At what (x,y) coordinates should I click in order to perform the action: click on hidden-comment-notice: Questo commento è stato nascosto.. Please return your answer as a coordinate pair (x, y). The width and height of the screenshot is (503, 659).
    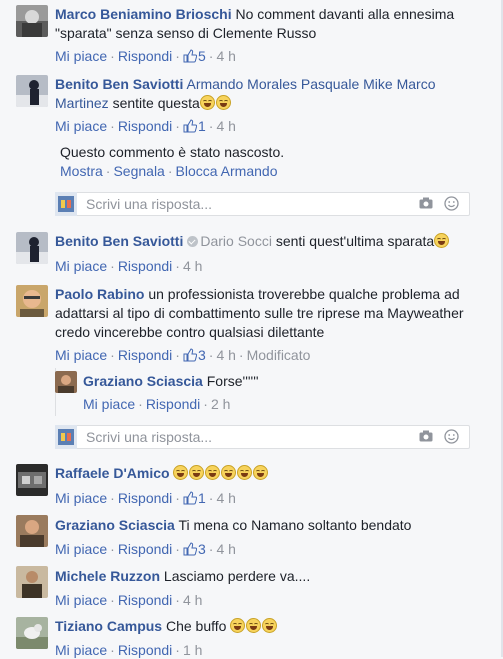
    Looking at the image, I should click on (172, 152).